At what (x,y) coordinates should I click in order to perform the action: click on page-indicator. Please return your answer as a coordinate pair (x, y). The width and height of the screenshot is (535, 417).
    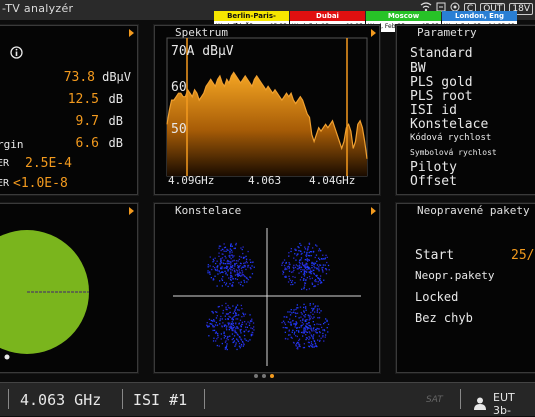
    Looking at the image, I should click on (264, 376).